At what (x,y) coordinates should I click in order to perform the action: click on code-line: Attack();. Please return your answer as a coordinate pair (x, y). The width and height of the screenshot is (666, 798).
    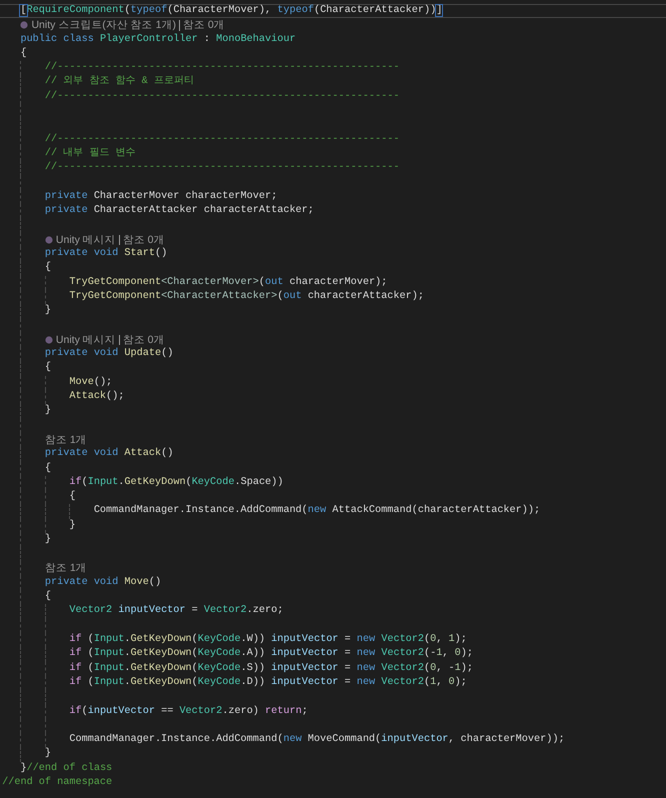
    Looking at the image, I should click on (96, 397).